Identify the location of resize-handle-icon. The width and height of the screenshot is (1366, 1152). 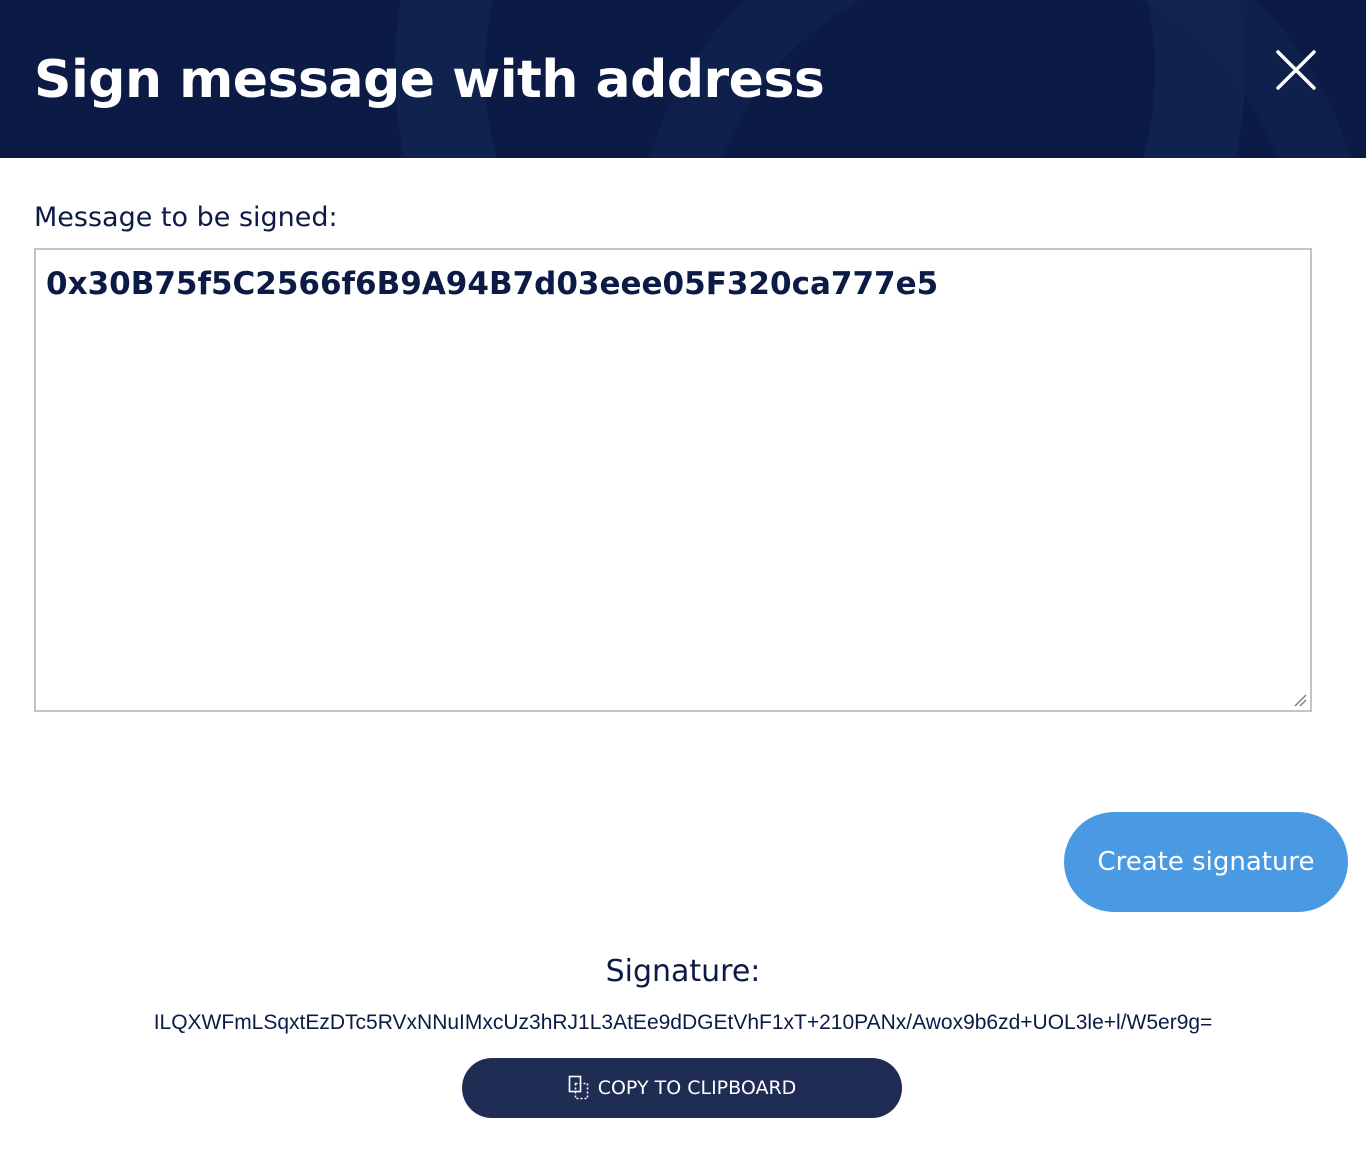
(1300, 700).